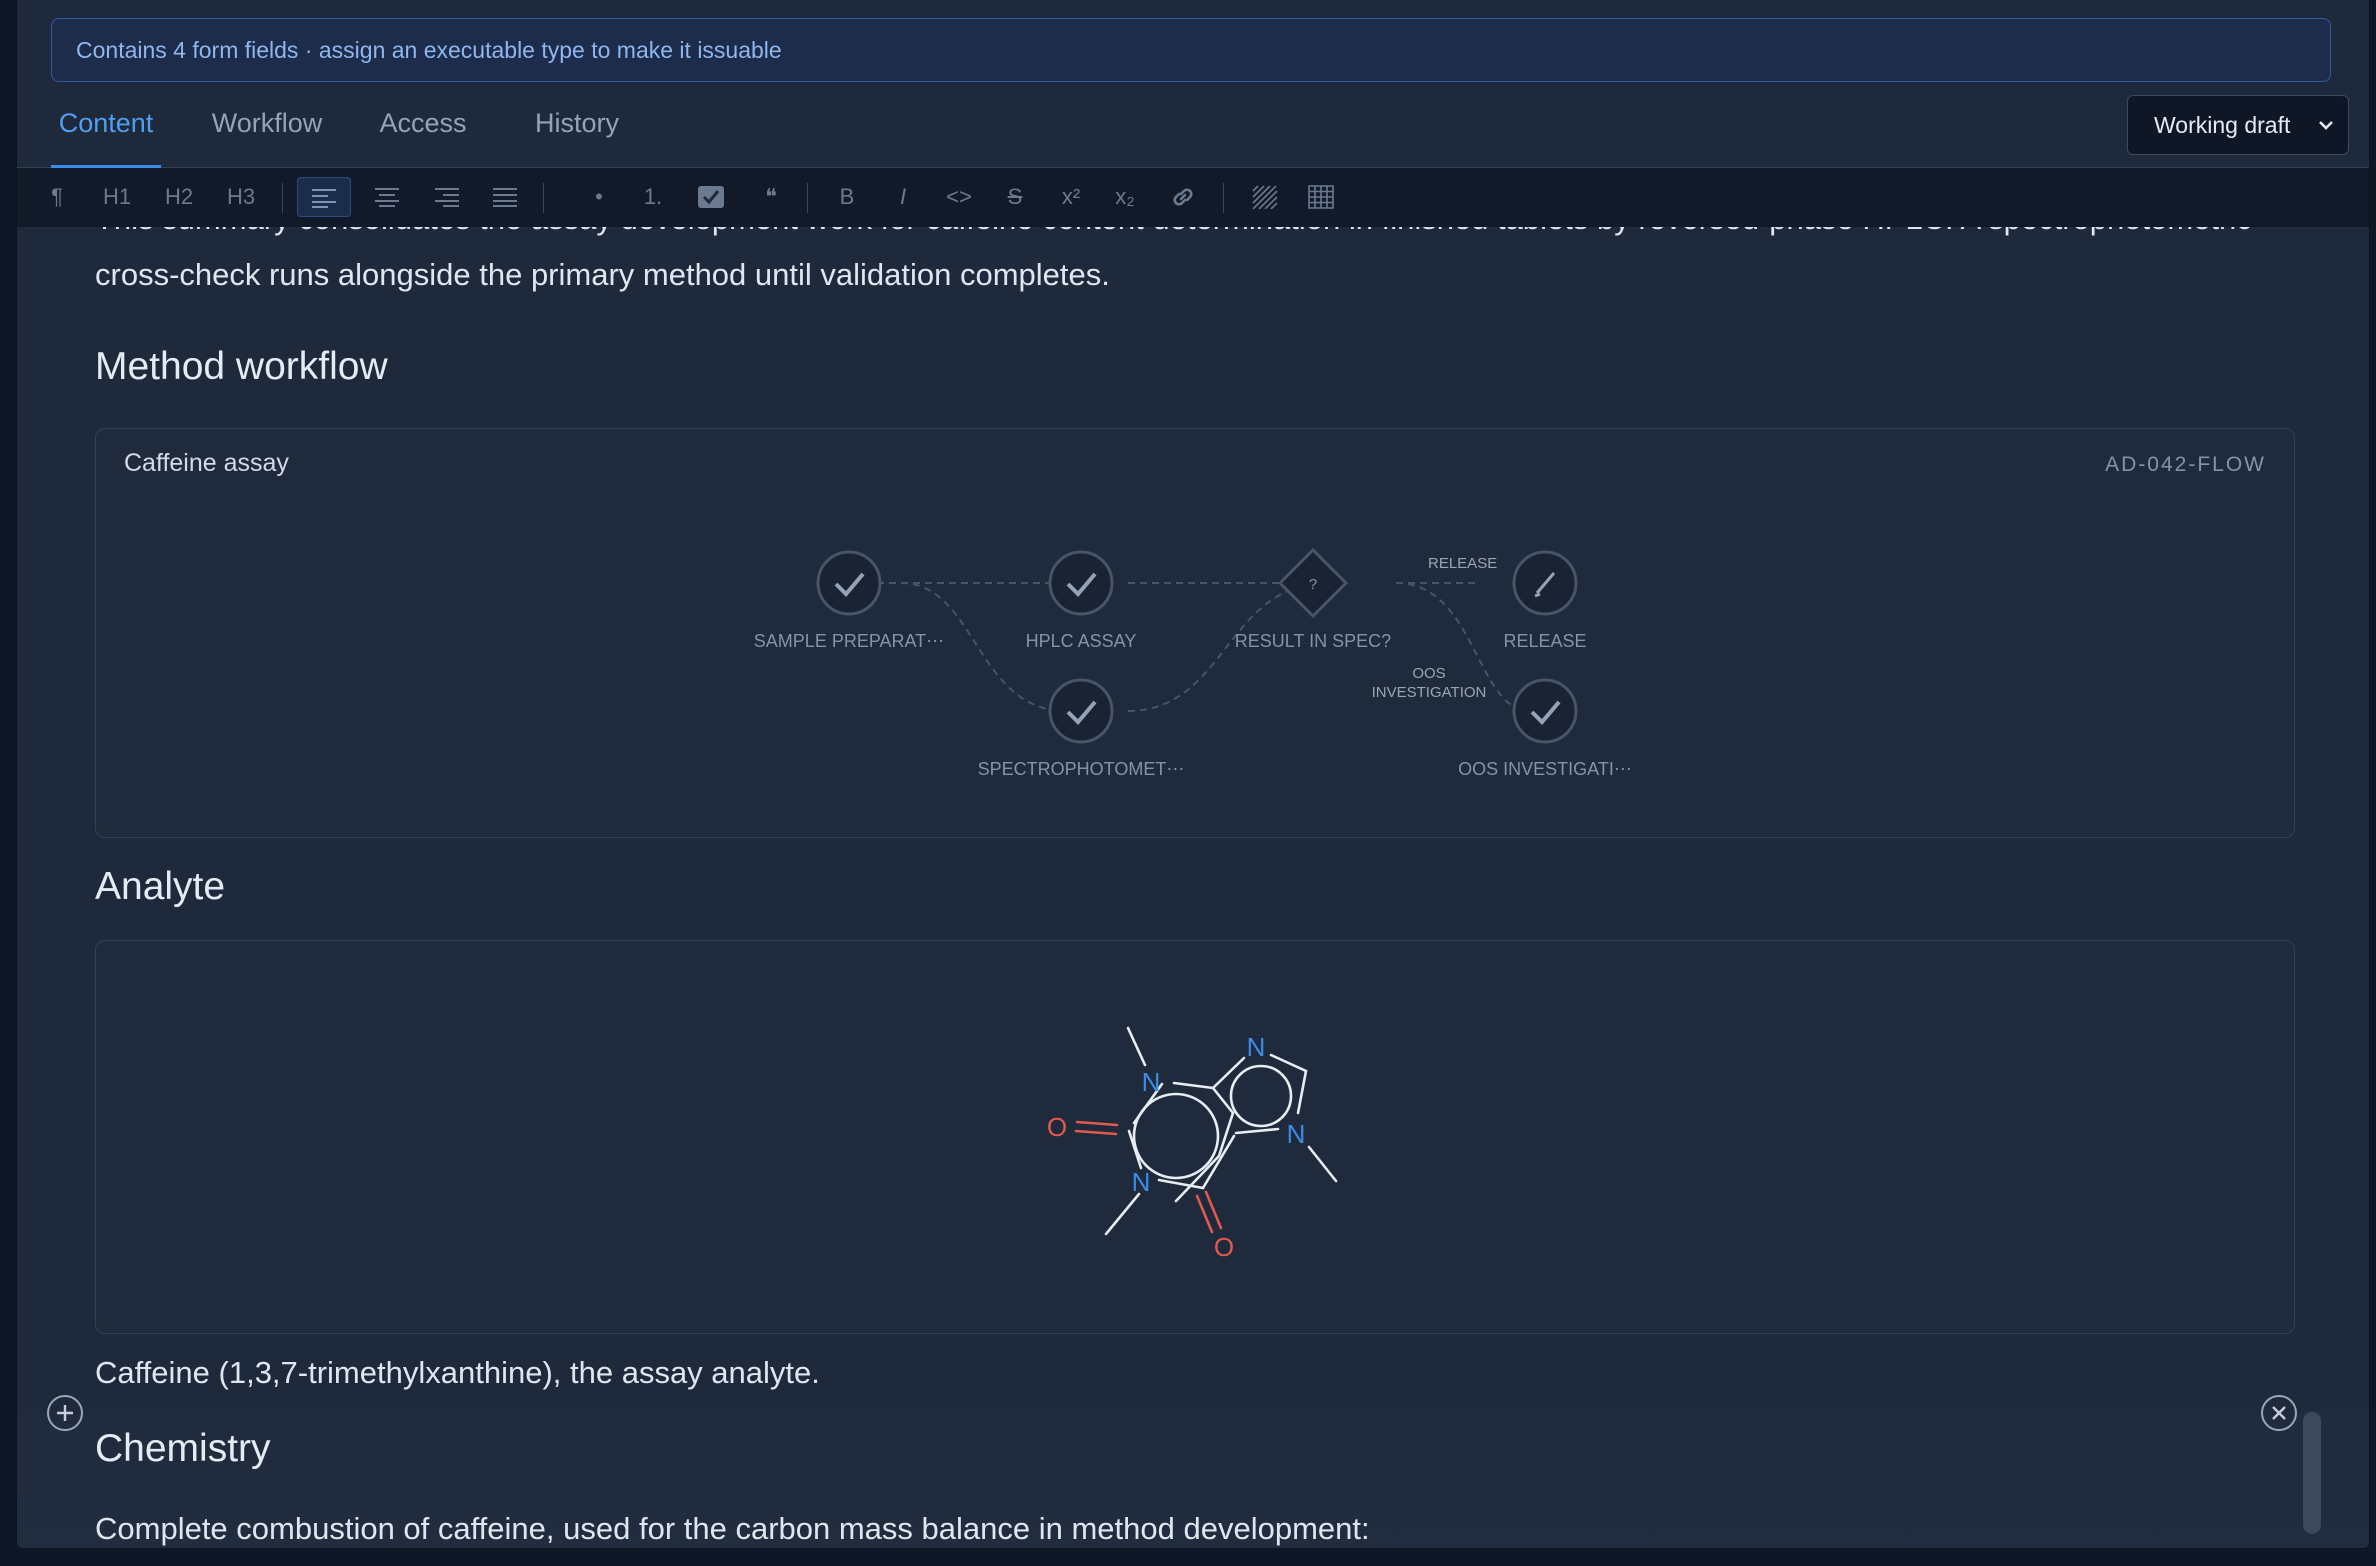 This screenshot has width=2376, height=1566. I want to click on remove-block-button, so click(2279, 1413).